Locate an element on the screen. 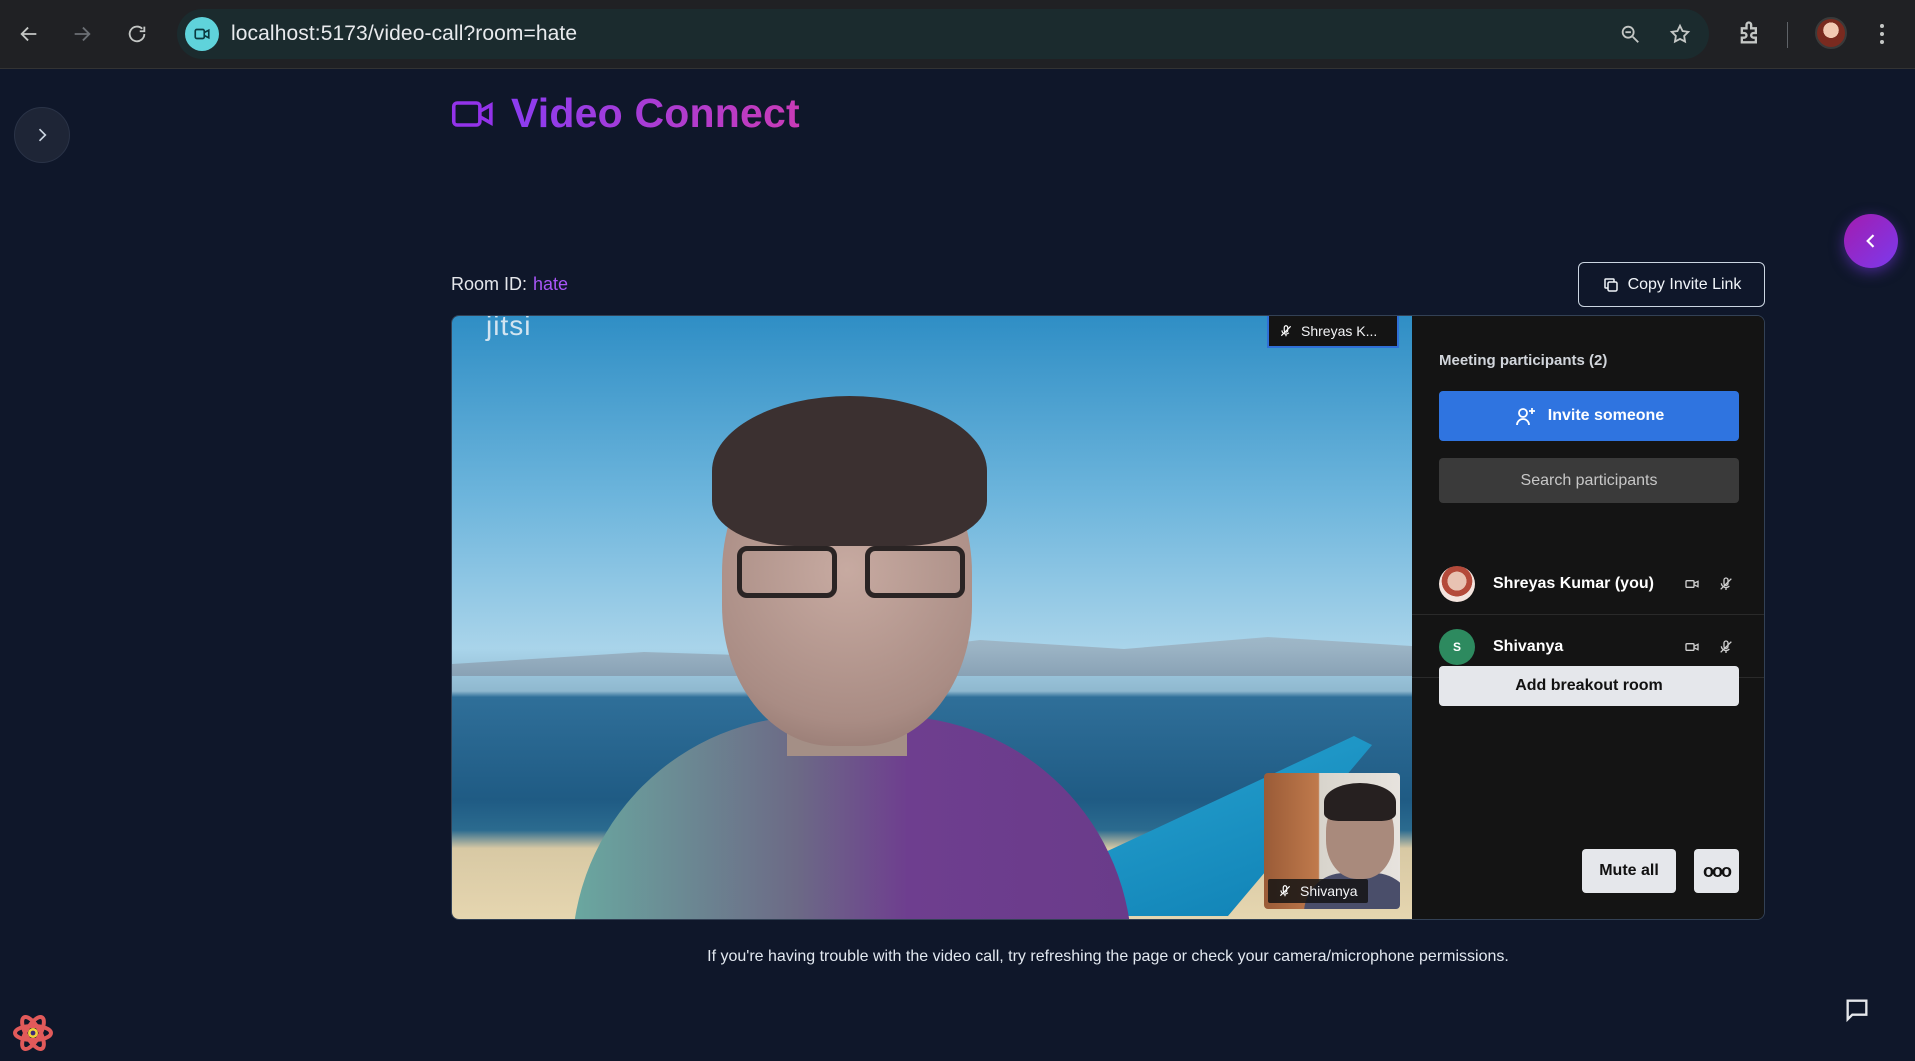  participant-thumbnail: Shivanya is located at coordinates (1332, 841).